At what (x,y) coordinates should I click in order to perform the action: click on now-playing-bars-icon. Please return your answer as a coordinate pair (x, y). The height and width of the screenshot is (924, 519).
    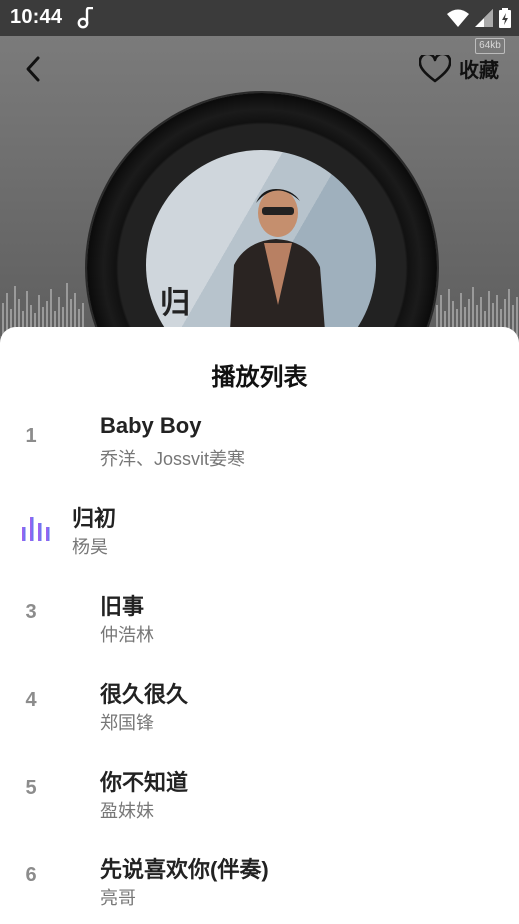
    Looking at the image, I should click on (36, 529).